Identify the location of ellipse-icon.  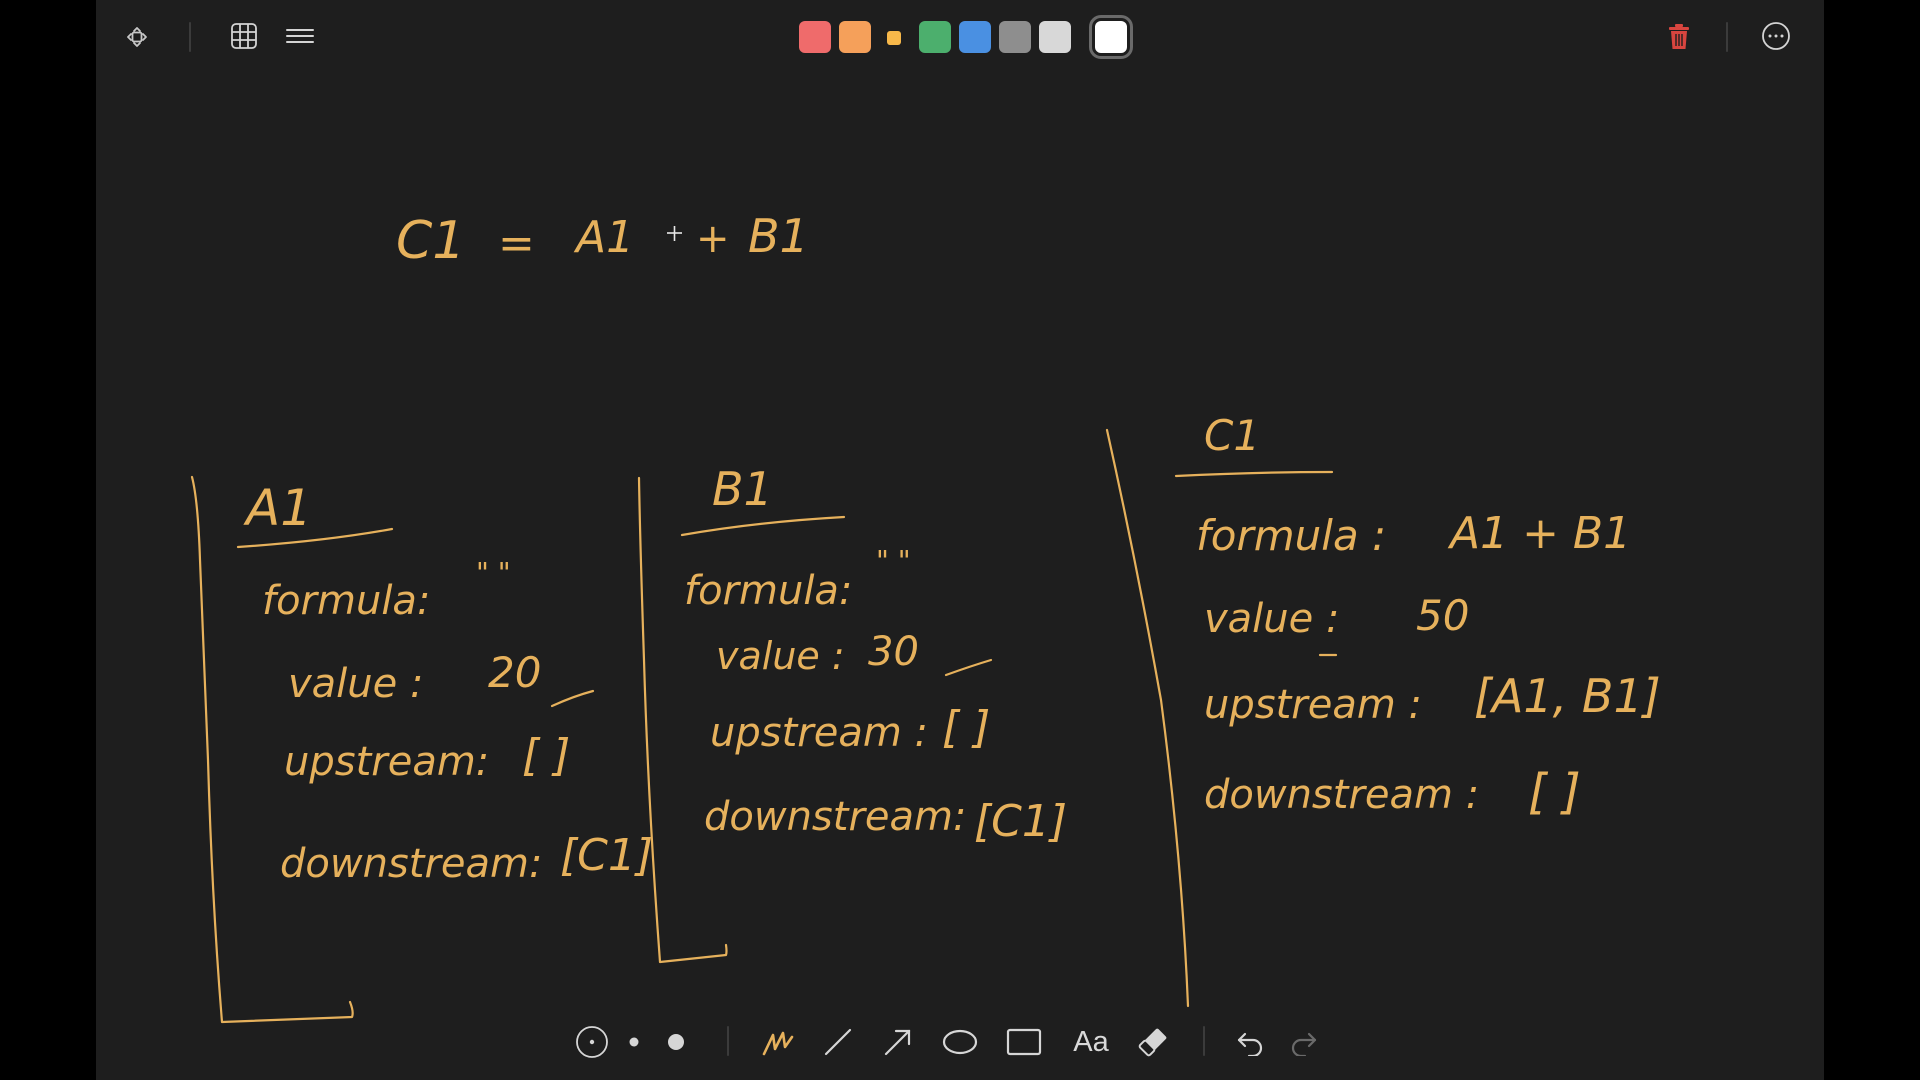
(960, 1042).